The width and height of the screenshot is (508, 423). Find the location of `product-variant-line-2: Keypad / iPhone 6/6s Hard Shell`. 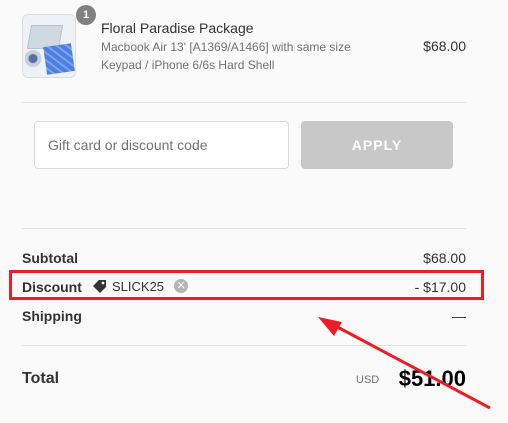

product-variant-line-2: Keypad / iPhone 6/6s Hard Shell is located at coordinates (188, 65).